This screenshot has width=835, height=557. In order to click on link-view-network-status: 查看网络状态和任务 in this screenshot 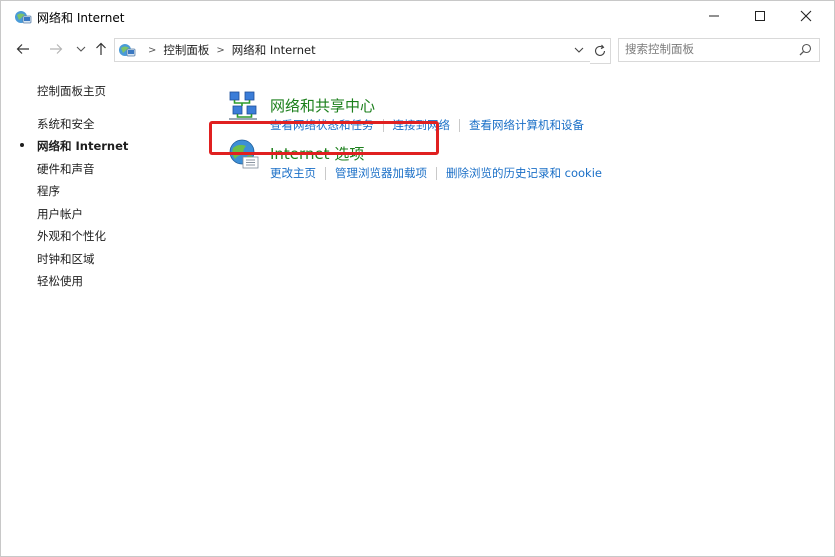, I will do `click(322, 125)`.